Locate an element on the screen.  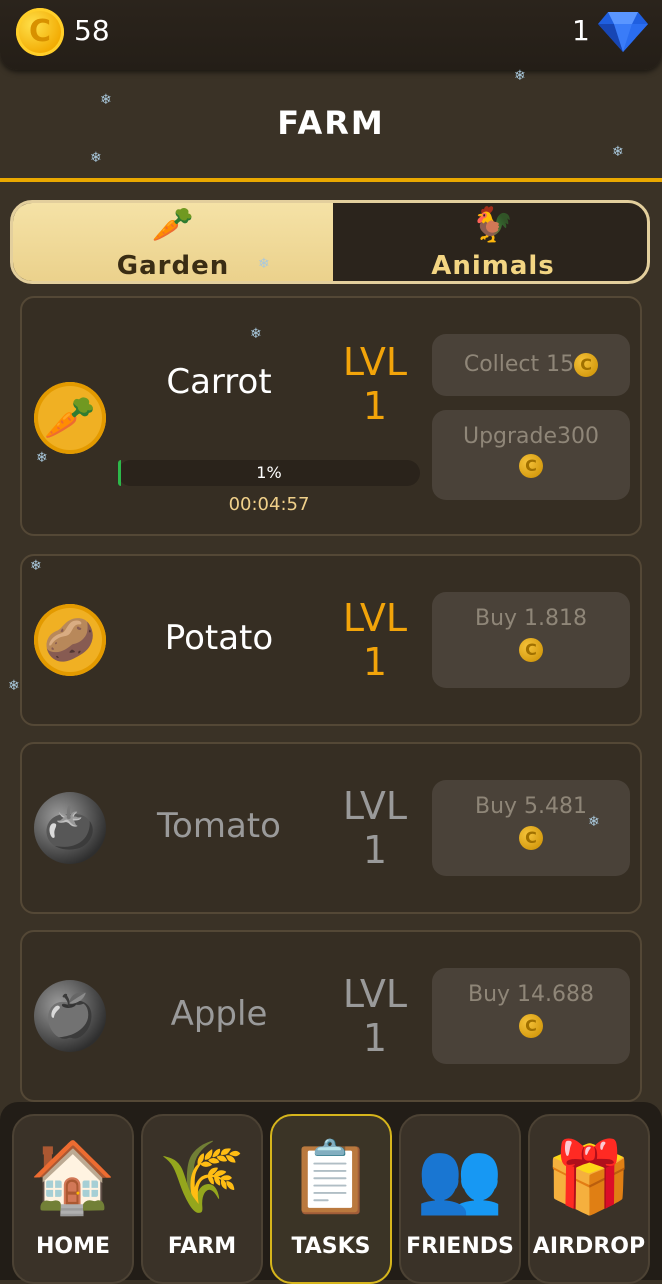
category-tabs: 🥕 Garden 🐓 Animals is located at coordinates (330, 242).